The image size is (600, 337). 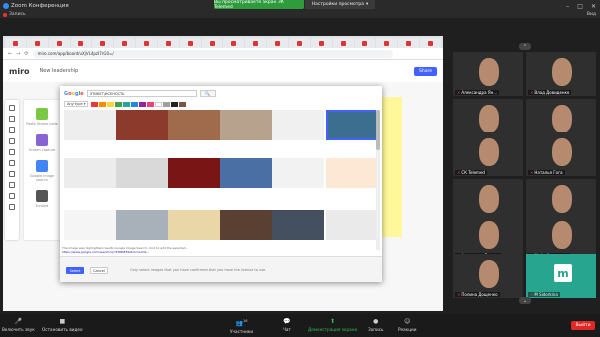 What do you see at coordinates (12, 152) in the screenshot?
I see `shape-tool-icon` at bounding box center [12, 152].